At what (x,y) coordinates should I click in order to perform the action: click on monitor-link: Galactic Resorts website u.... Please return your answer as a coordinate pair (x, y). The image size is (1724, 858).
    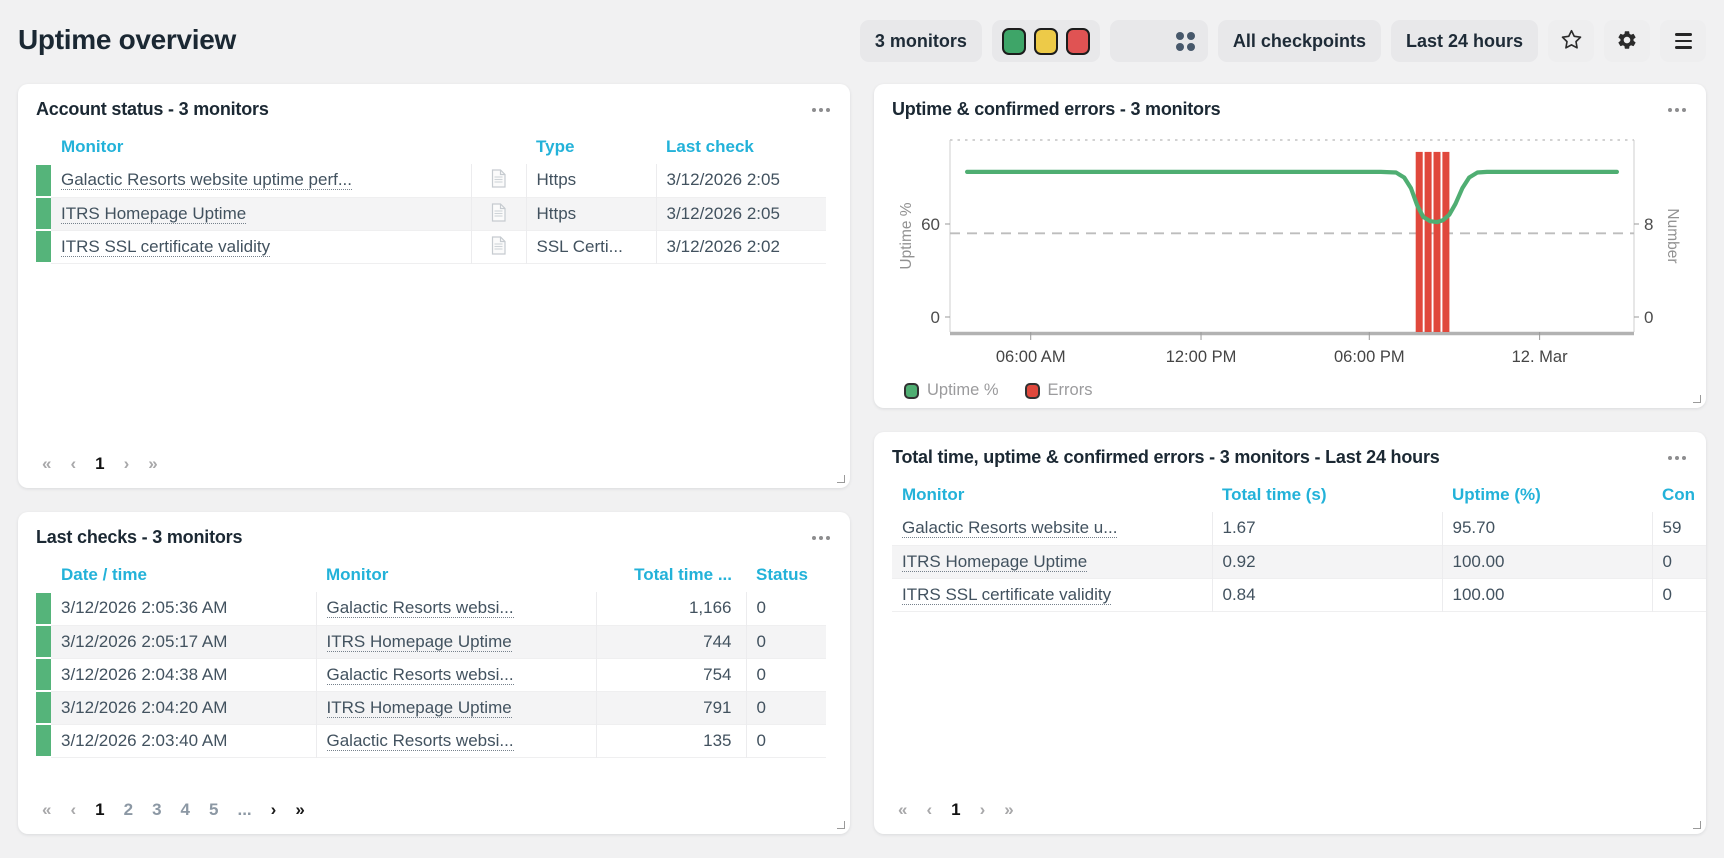
    Looking at the image, I should click on (1052, 528).